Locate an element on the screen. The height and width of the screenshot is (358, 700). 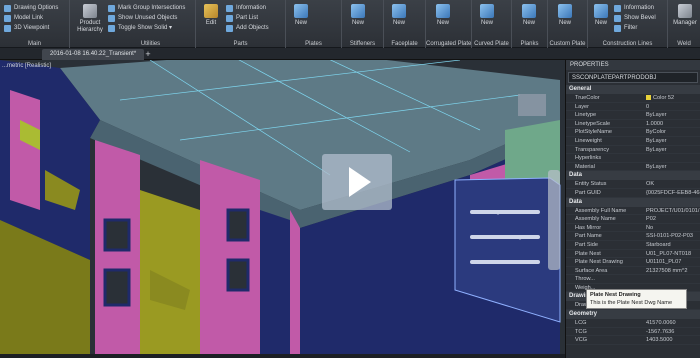
new-tab-button: + is located at coordinates (148, 54).